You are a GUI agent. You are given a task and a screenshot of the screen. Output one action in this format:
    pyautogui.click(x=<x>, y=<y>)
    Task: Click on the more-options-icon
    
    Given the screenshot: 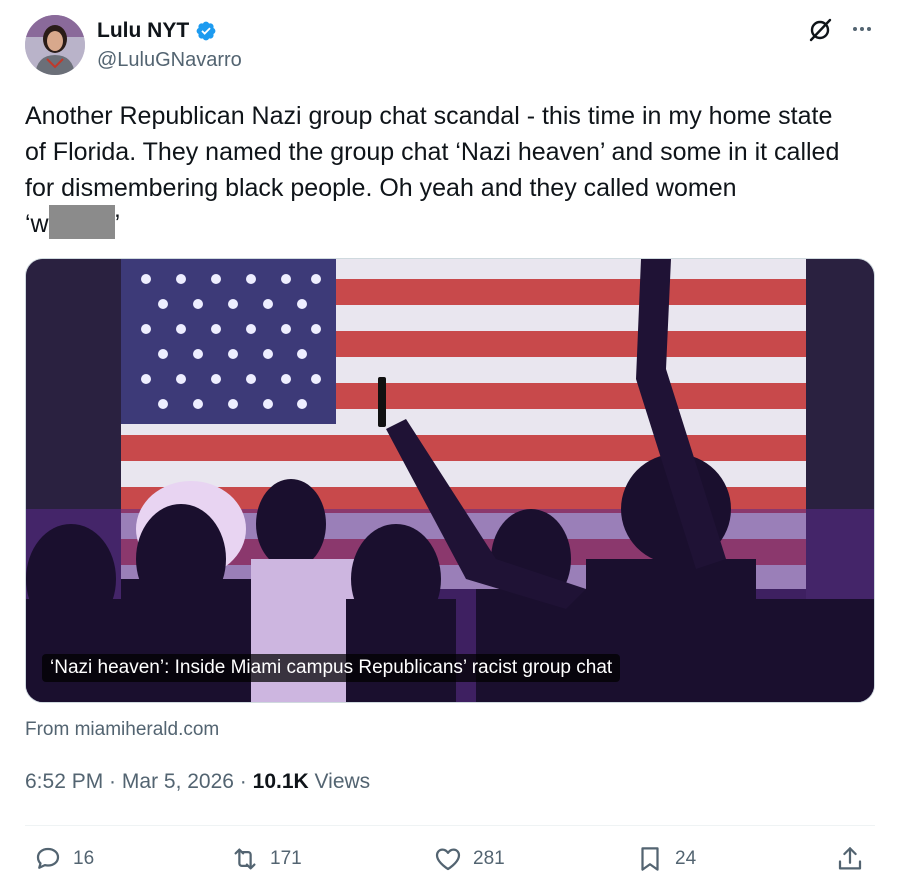 What is the action you would take?
    pyautogui.click(x=862, y=29)
    